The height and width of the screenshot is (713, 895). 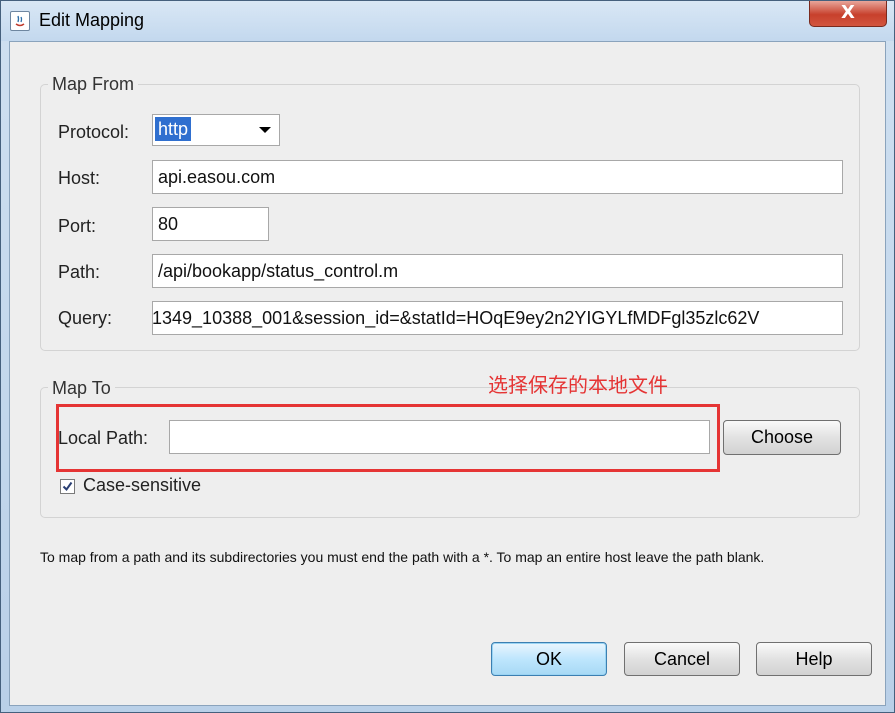 What do you see at coordinates (439, 437) in the screenshot?
I see `local-path-input` at bounding box center [439, 437].